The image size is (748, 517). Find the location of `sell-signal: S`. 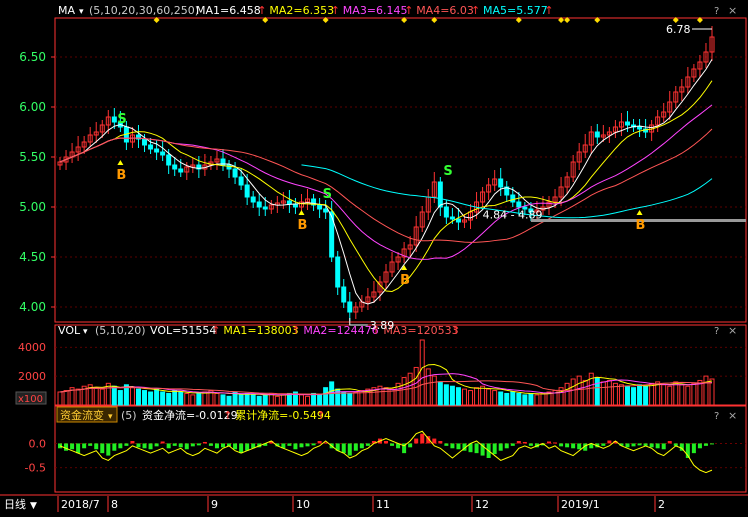

sell-signal: S is located at coordinates (447, 171).